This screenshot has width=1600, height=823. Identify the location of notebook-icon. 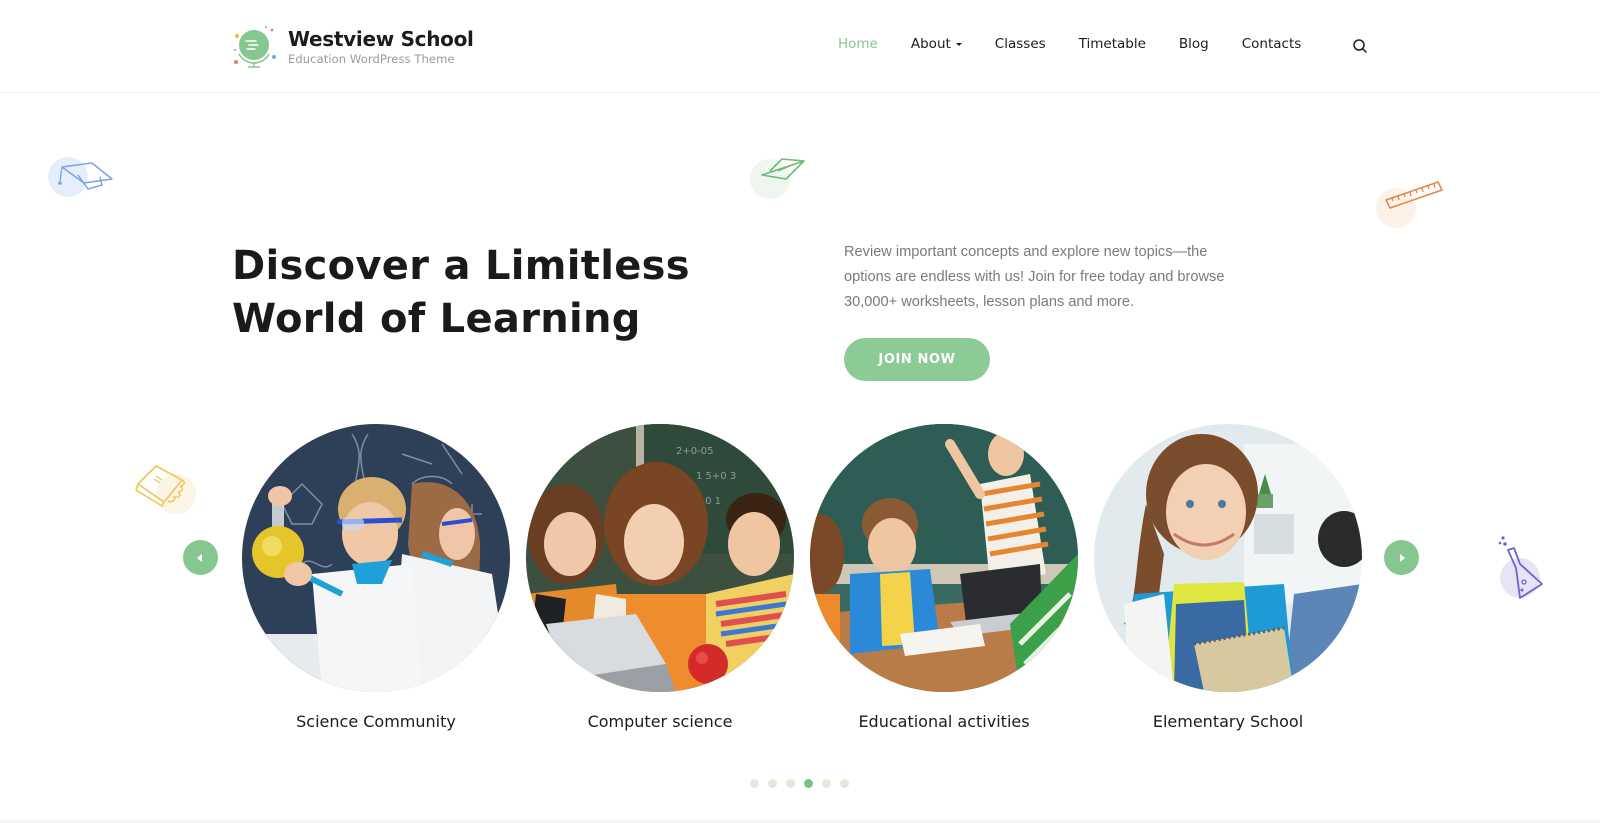
(164, 492).